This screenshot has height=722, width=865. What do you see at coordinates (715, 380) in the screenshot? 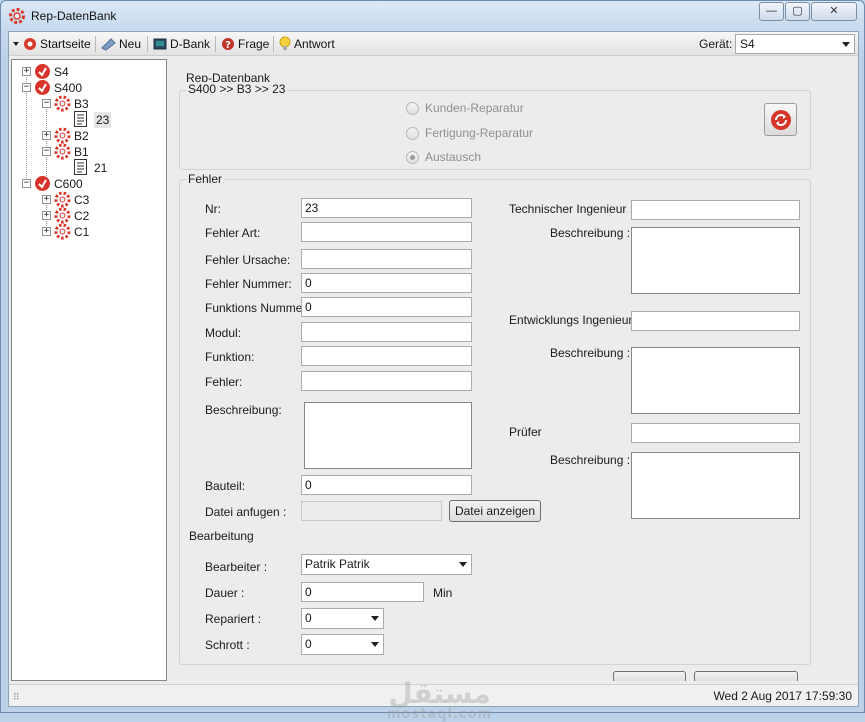
I see `entw-beschreibung-textarea` at bounding box center [715, 380].